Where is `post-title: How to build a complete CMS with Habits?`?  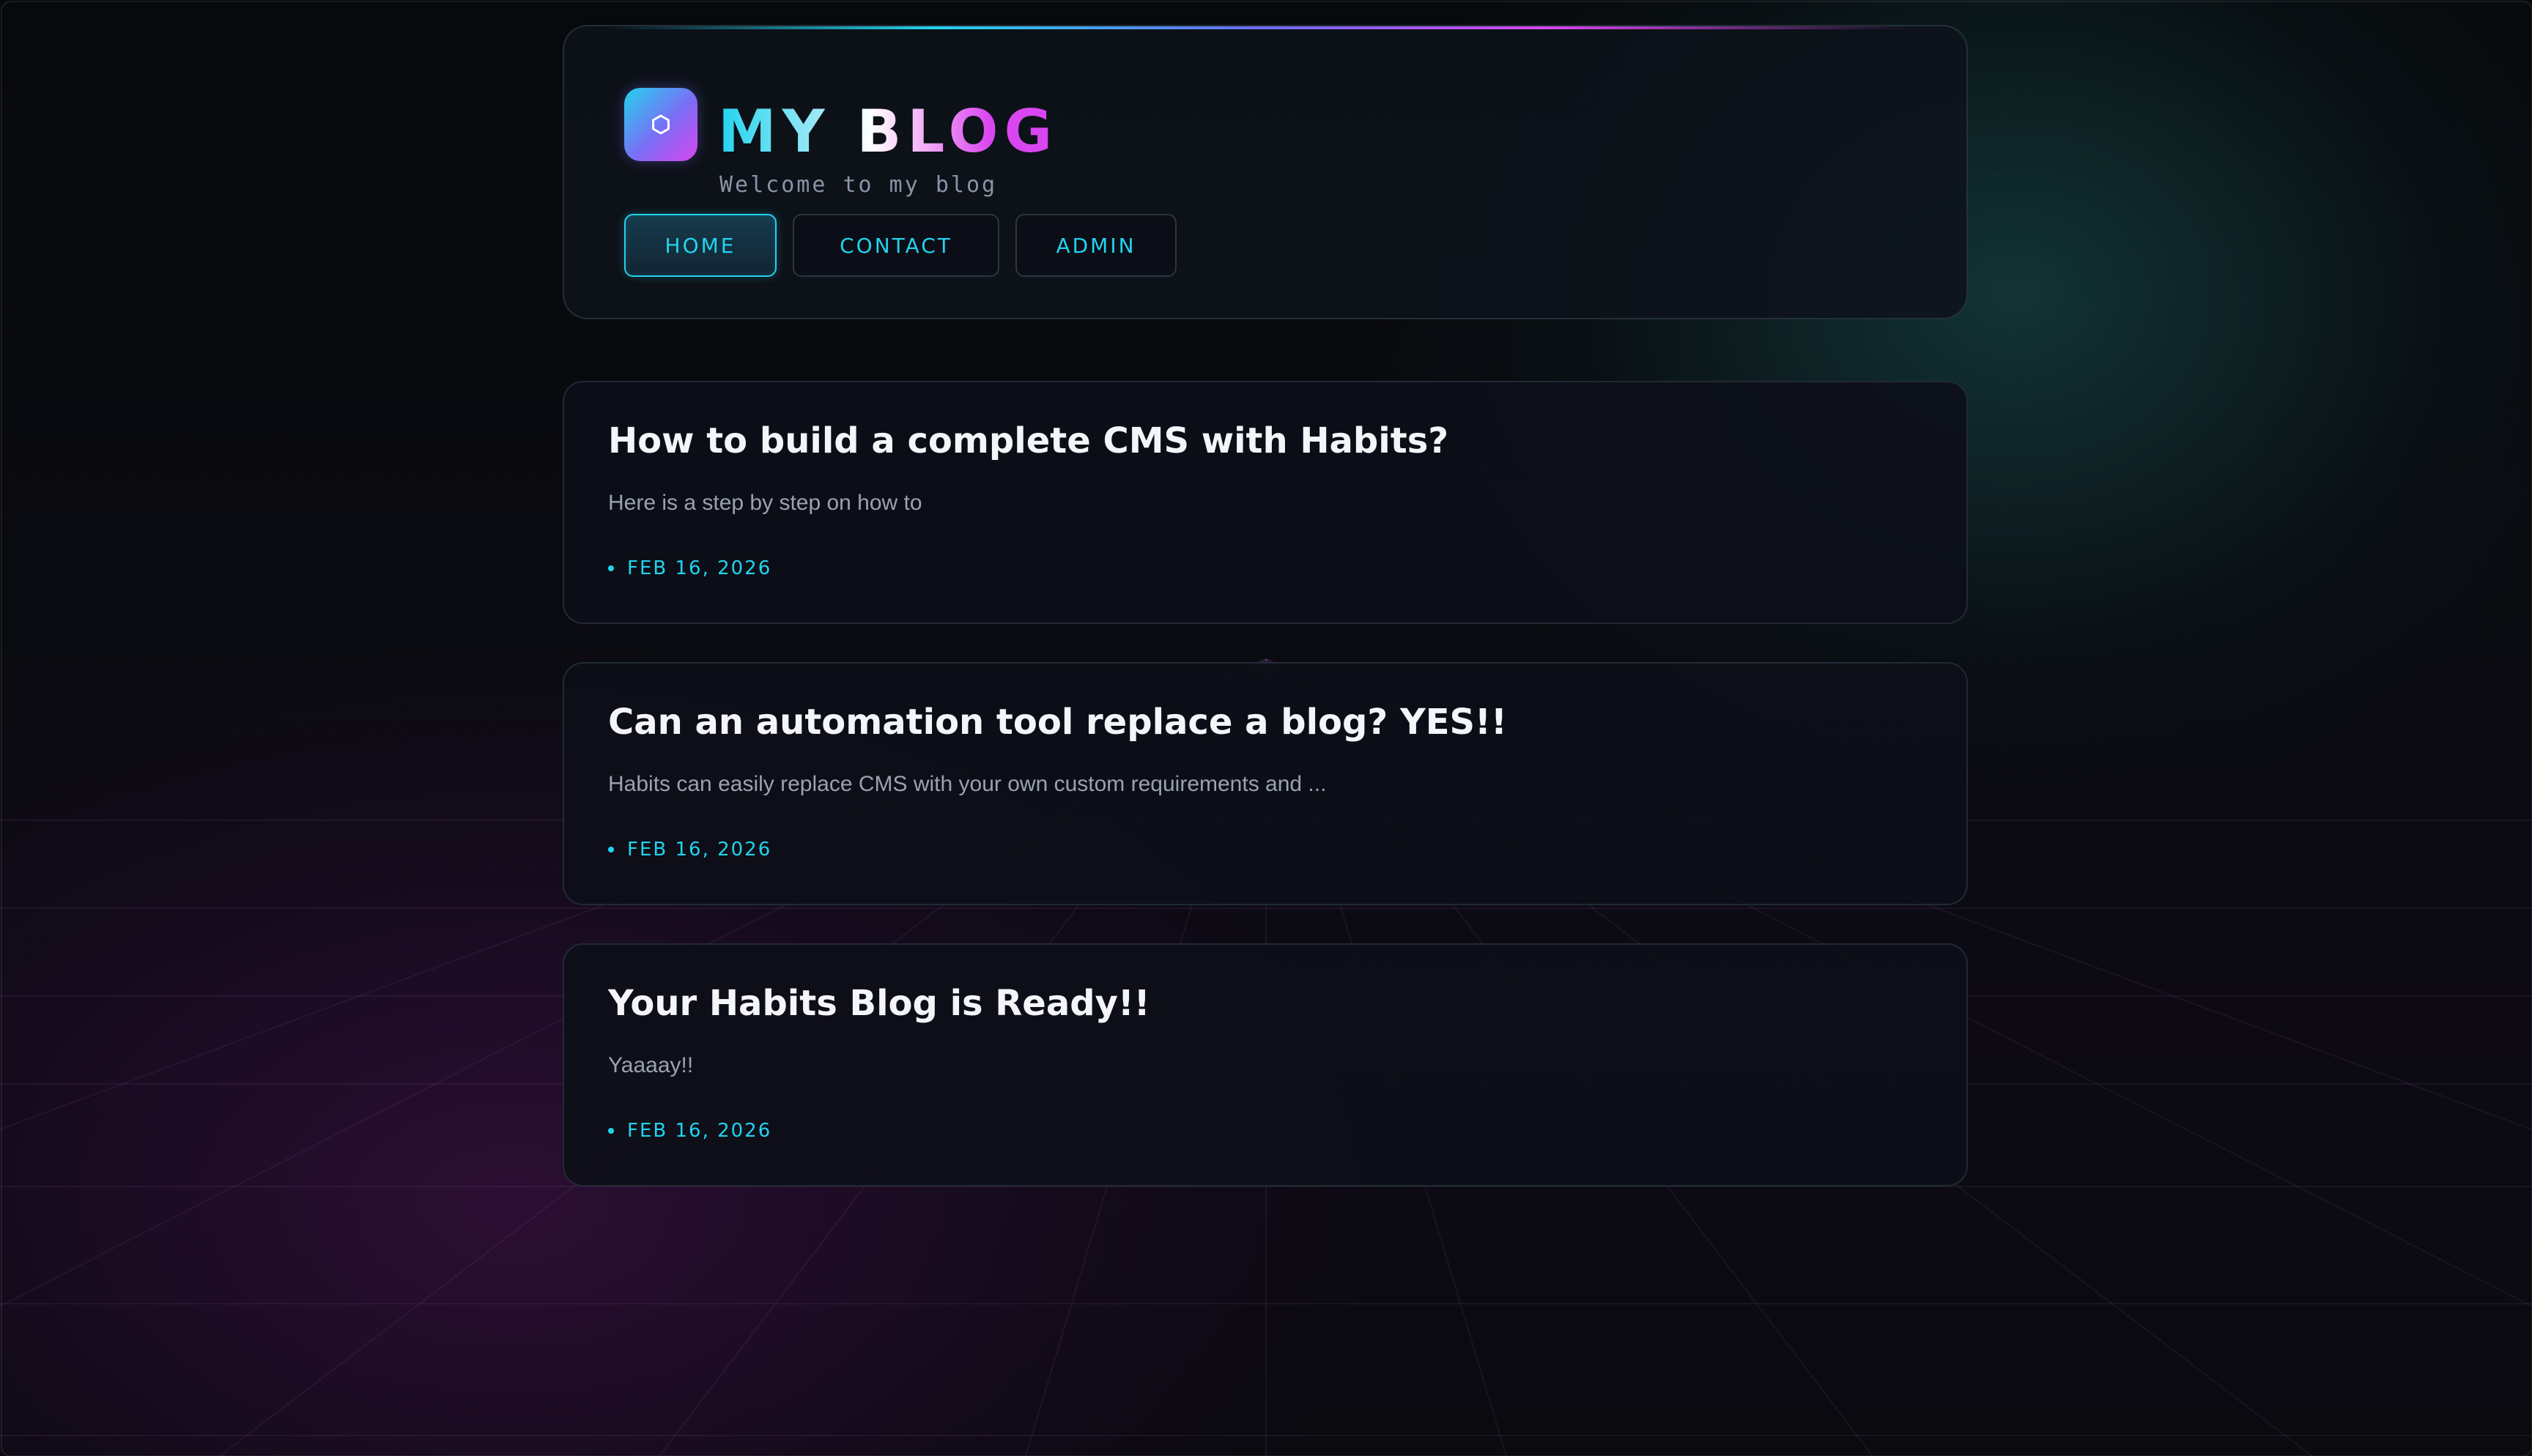
post-title: How to build a complete CMS with Habits? is located at coordinates (1028, 441).